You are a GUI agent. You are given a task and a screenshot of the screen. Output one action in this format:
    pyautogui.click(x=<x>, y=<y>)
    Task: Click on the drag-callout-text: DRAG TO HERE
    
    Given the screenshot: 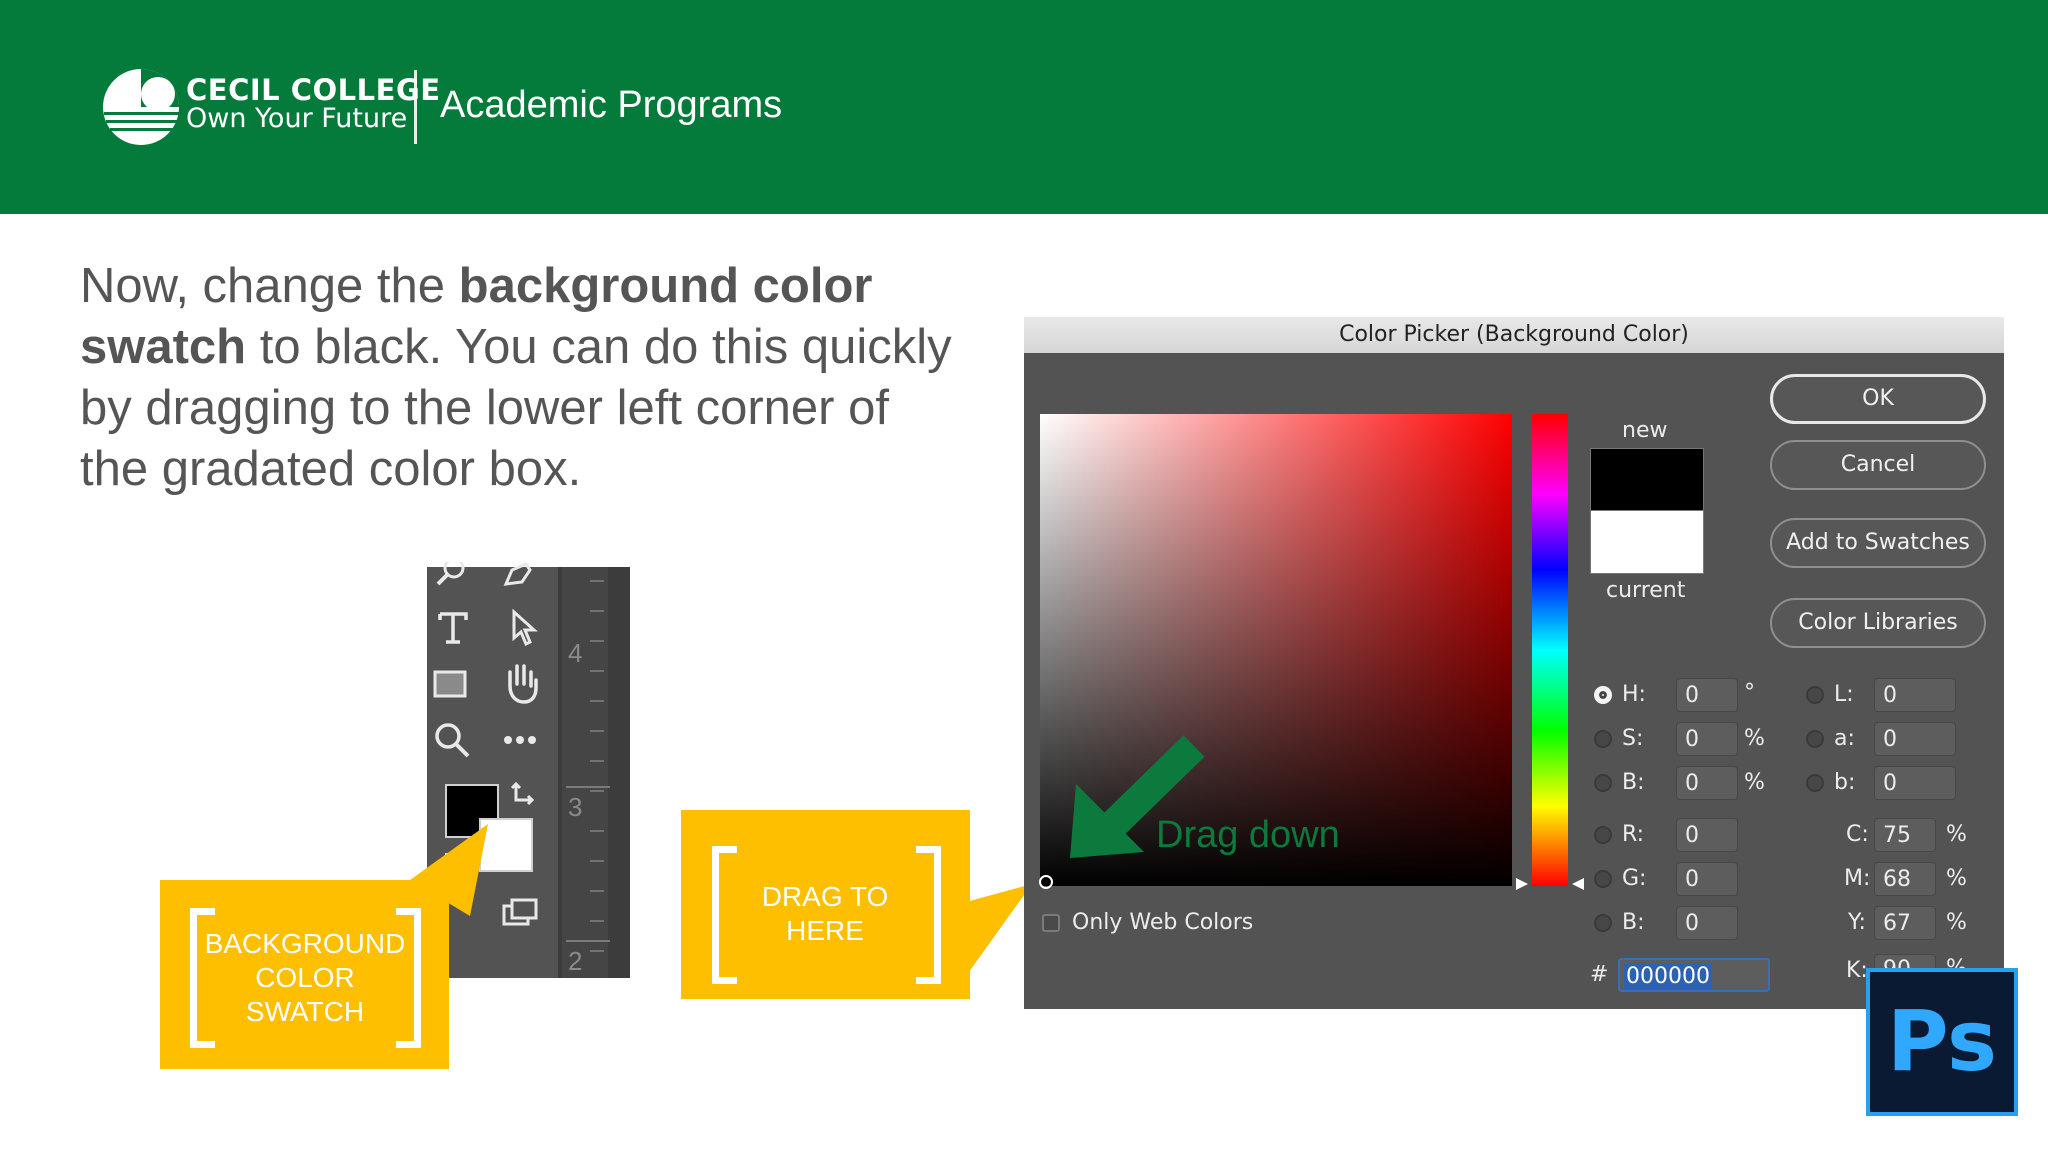 What is the action you would take?
    pyautogui.click(x=825, y=914)
    